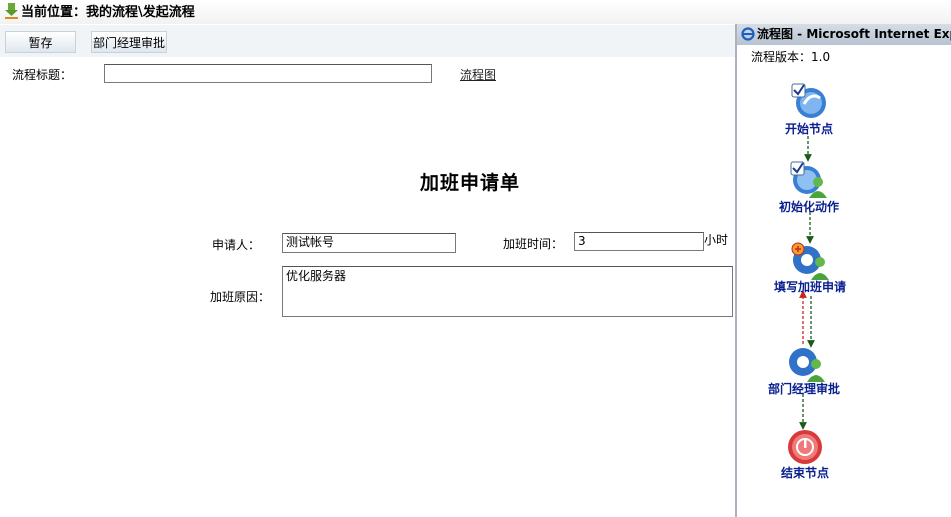 The width and height of the screenshot is (951, 517). What do you see at coordinates (108, 12) in the screenshot?
I see `breadcrumb-text: 当前位置：我的流程\发起流程` at bounding box center [108, 12].